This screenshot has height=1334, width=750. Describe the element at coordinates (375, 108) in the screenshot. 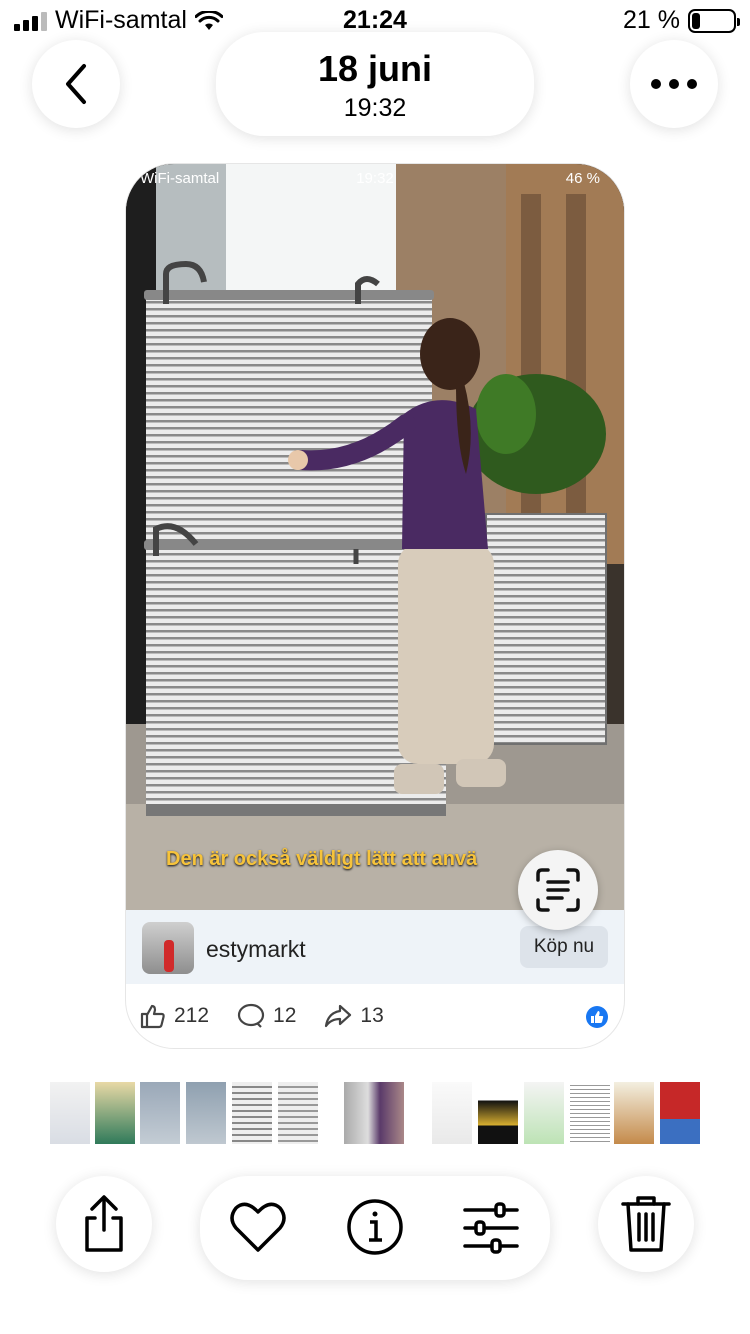

I see `time-subtitle: 19:32` at that location.